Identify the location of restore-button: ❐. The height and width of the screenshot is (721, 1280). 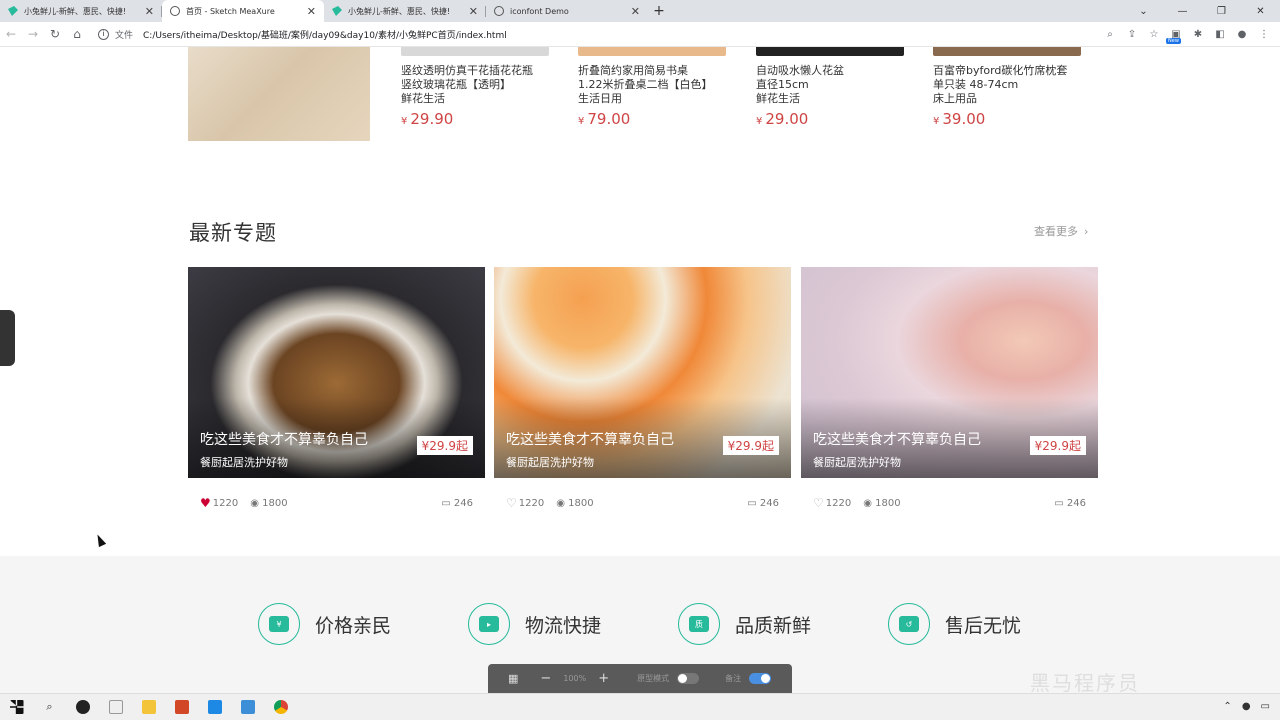
(1221, 11).